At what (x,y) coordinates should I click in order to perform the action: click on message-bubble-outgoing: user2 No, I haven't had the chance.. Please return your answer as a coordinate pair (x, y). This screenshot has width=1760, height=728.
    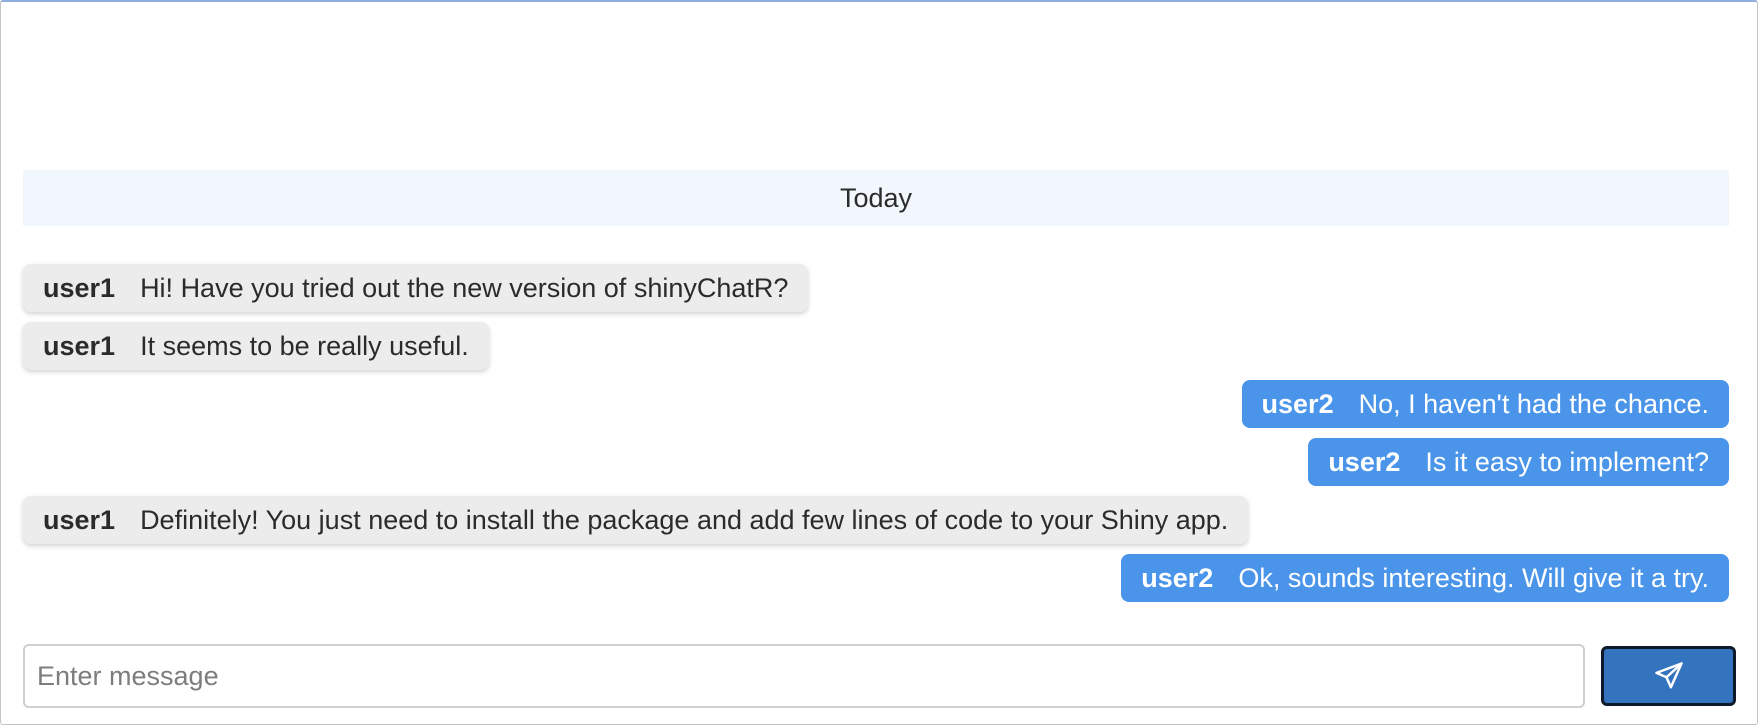
    Looking at the image, I should click on (1485, 404).